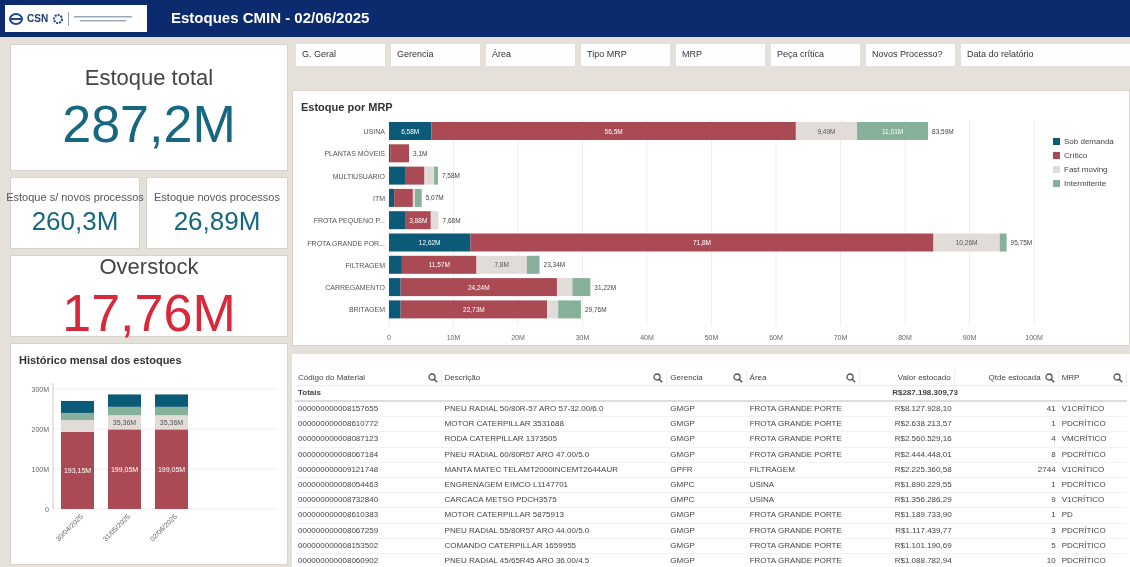 This screenshot has height=567, width=1130. Describe the element at coordinates (1014, 377) in the screenshot. I see `column-header: Qtde estocada` at that location.